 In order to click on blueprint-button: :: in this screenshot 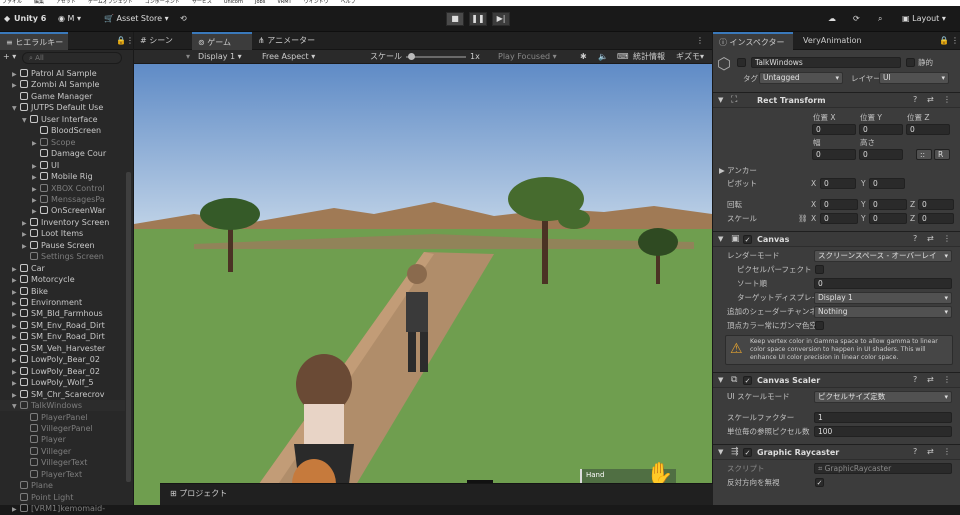, I will do `click(924, 154)`.